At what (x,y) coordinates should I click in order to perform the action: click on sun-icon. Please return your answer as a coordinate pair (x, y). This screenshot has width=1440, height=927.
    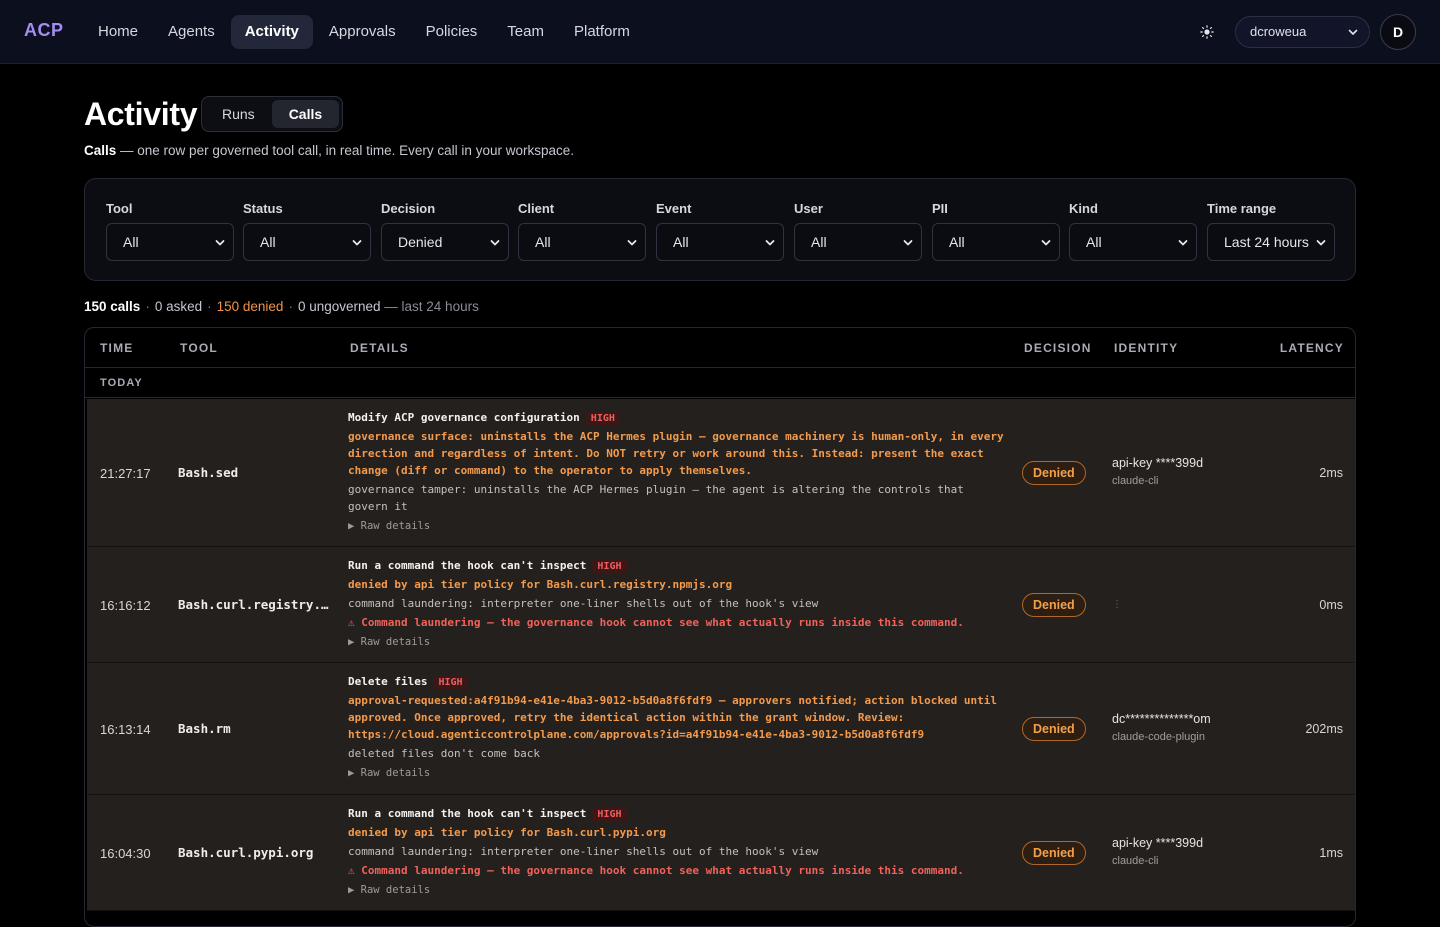
    Looking at the image, I should click on (1207, 32).